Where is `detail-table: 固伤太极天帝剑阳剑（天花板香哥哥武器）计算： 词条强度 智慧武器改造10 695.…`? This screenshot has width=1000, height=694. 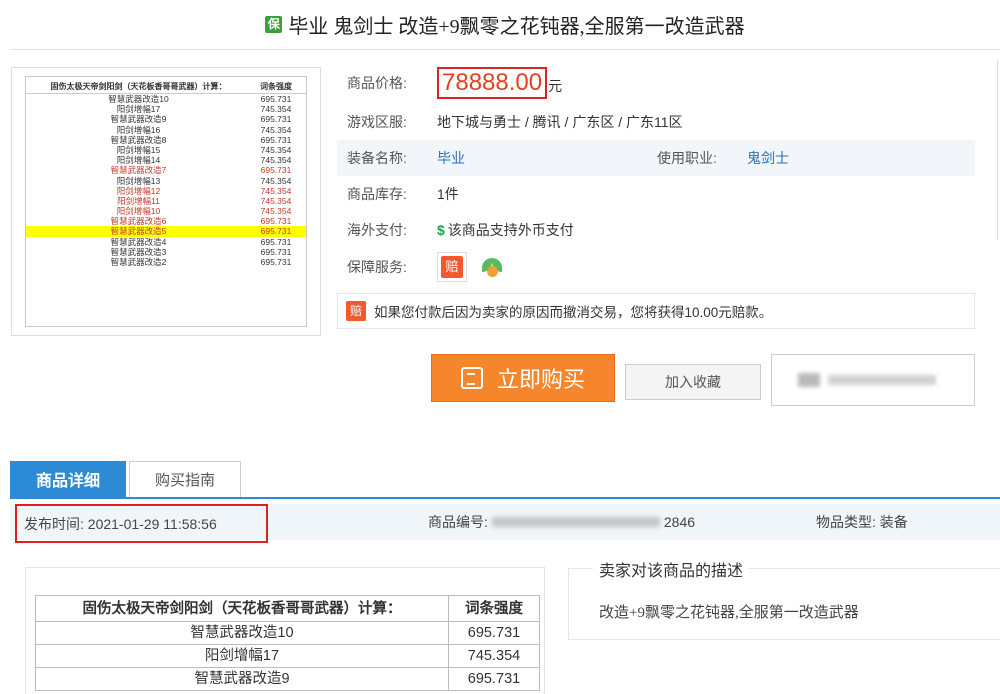
detail-table: 固伤太极天帝剑阳剑（天花板香哥哥武器）计算： 词条强度 智慧武器改造10 695.… is located at coordinates (287, 643).